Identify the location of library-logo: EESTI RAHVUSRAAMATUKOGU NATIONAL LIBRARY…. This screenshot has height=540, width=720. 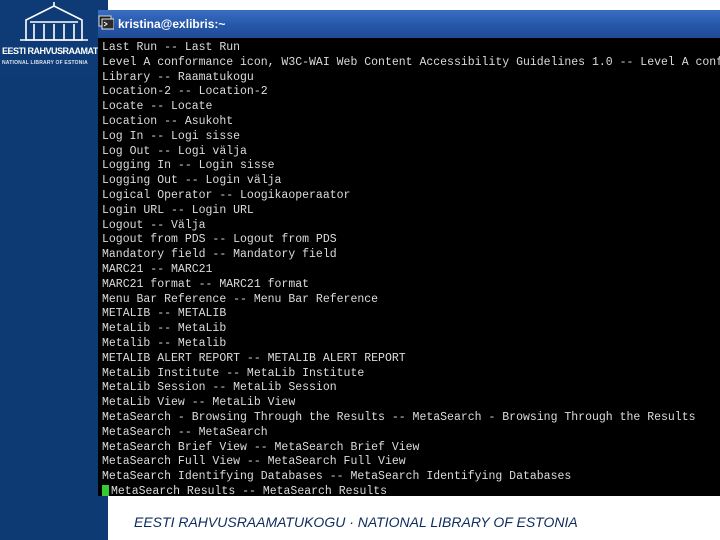
(64, 39).